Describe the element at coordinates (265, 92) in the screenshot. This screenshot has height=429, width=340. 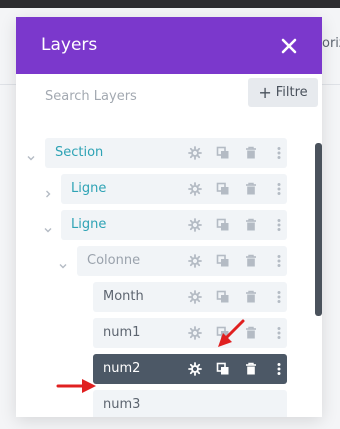
I see `plus-icon: +` at that location.